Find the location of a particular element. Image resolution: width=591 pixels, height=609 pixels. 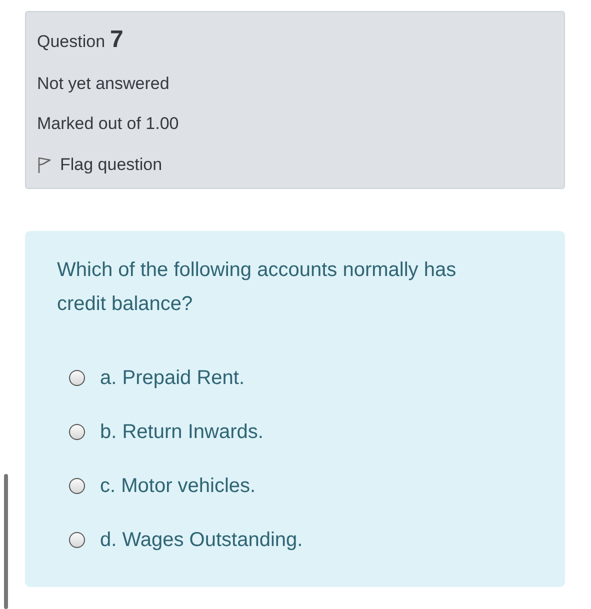

answer-option: d. Wages Outstanding. is located at coordinates (201, 540).